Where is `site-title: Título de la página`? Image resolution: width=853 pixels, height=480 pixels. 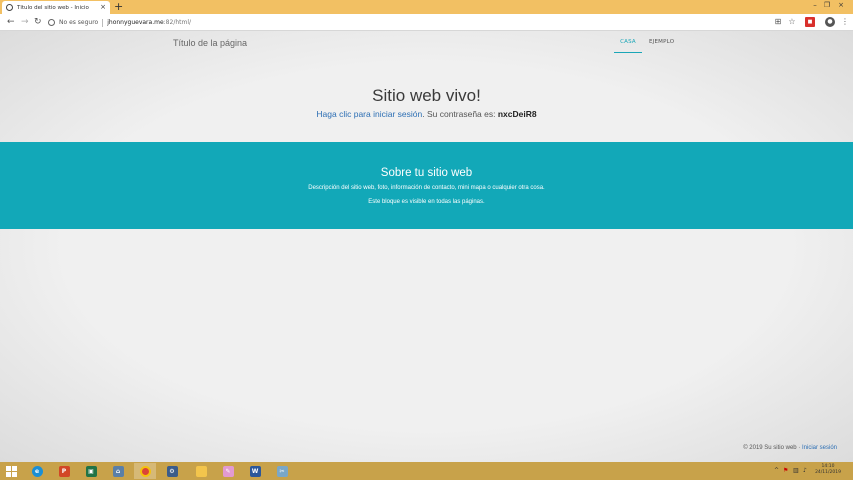
site-title: Título de la página is located at coordinates (210, 43).